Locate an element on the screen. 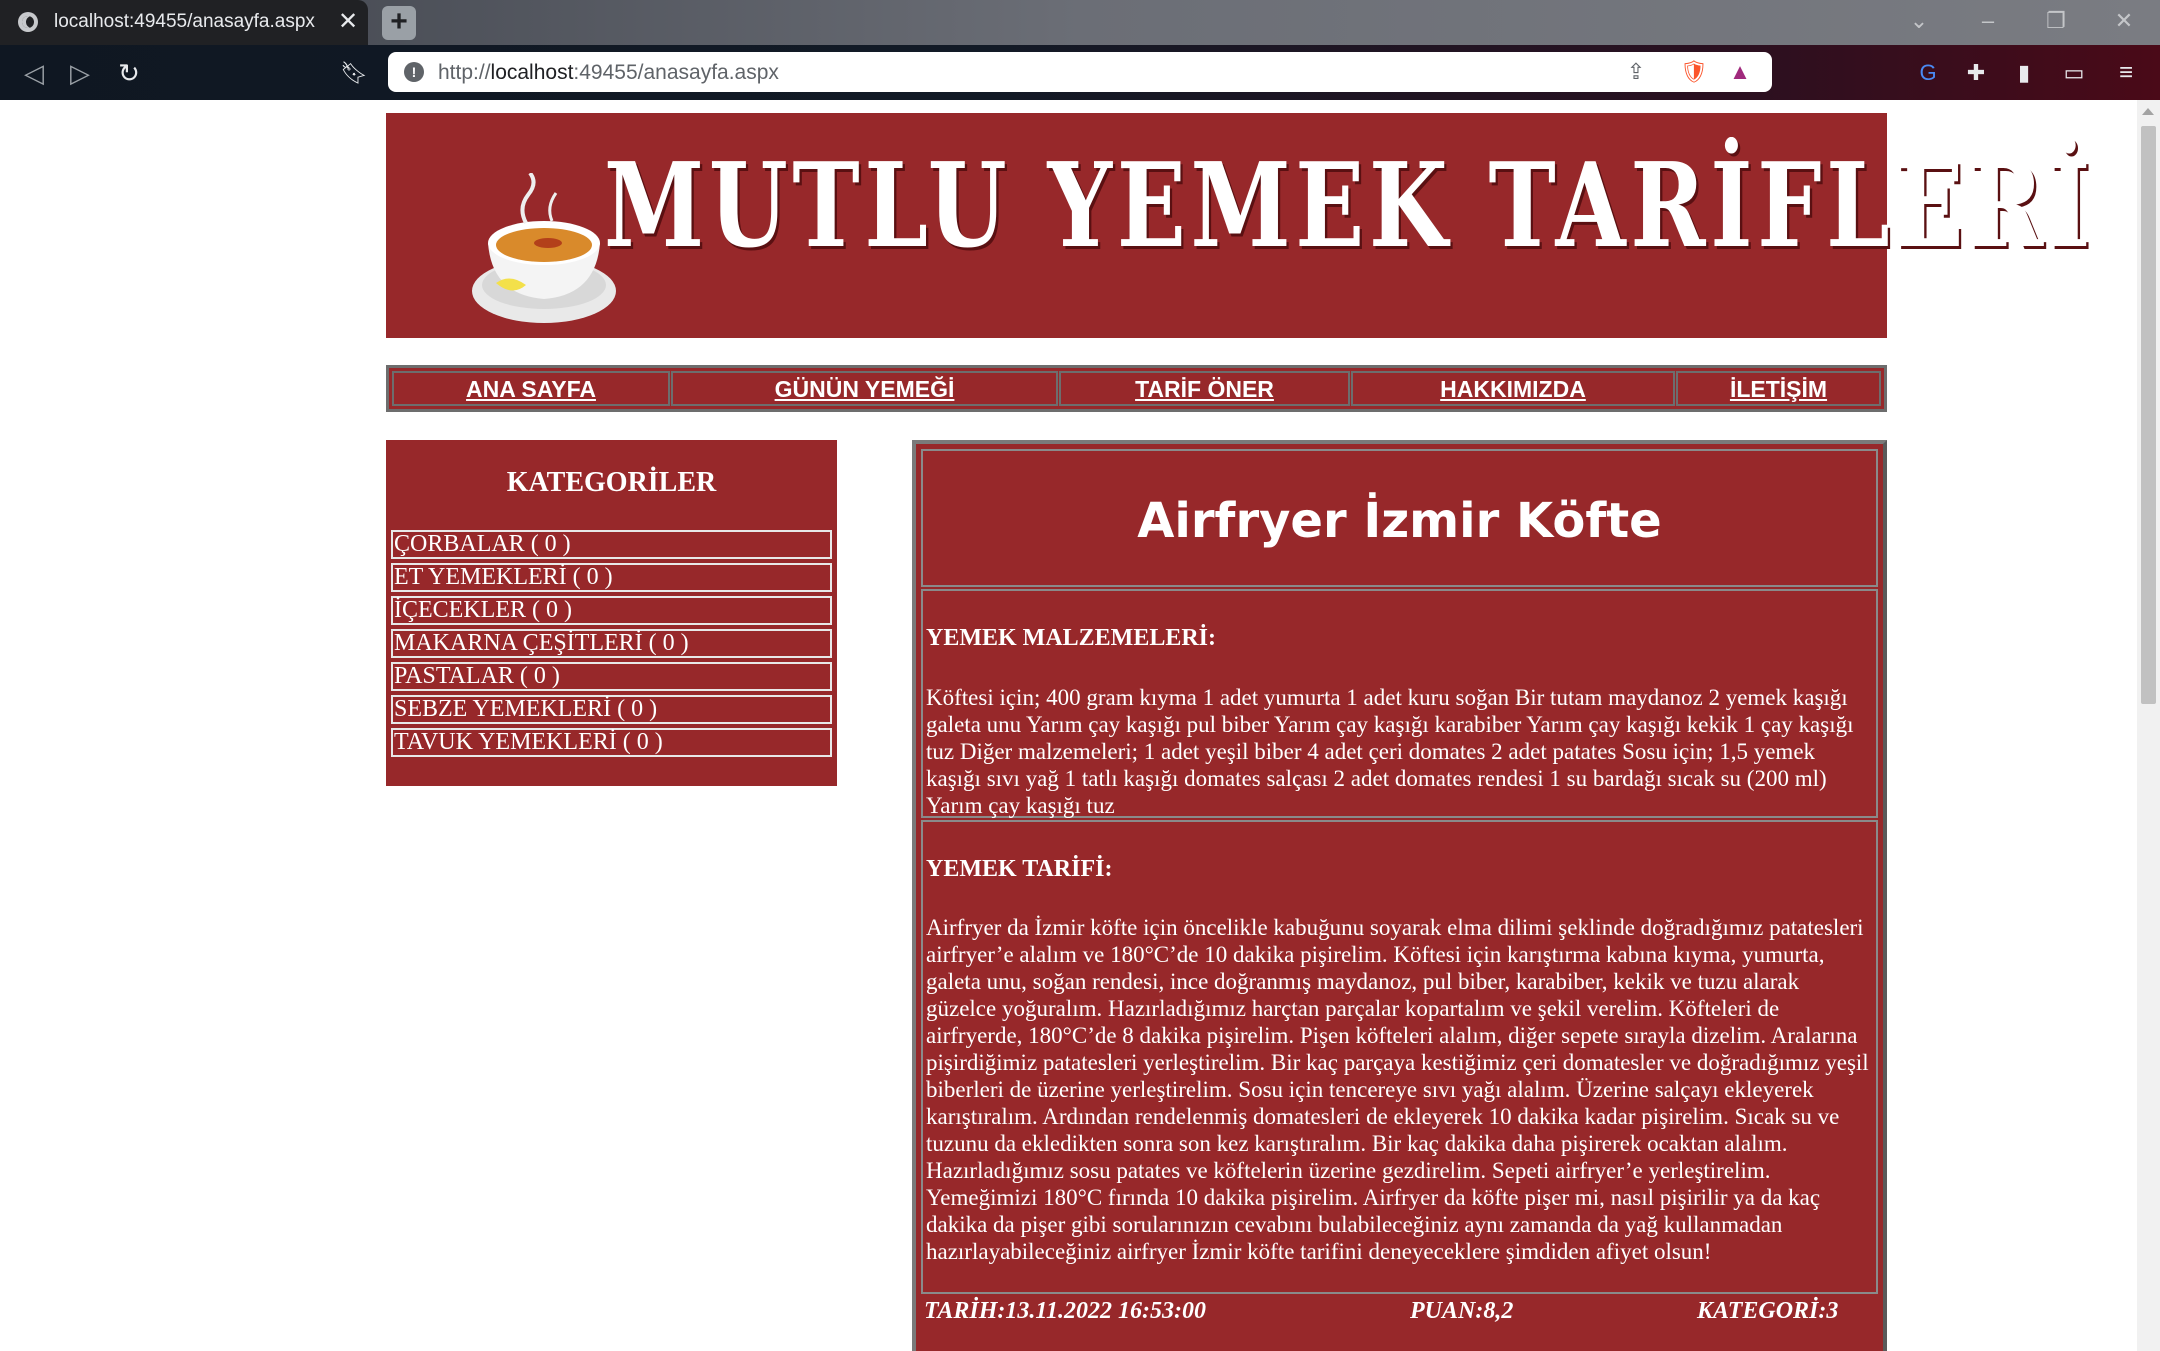 Image resolution: width=2160 pixels, height=1351 pixels. tab-title: localhost:49455/anasayfa.aspx is located at coordinates (184, 21).